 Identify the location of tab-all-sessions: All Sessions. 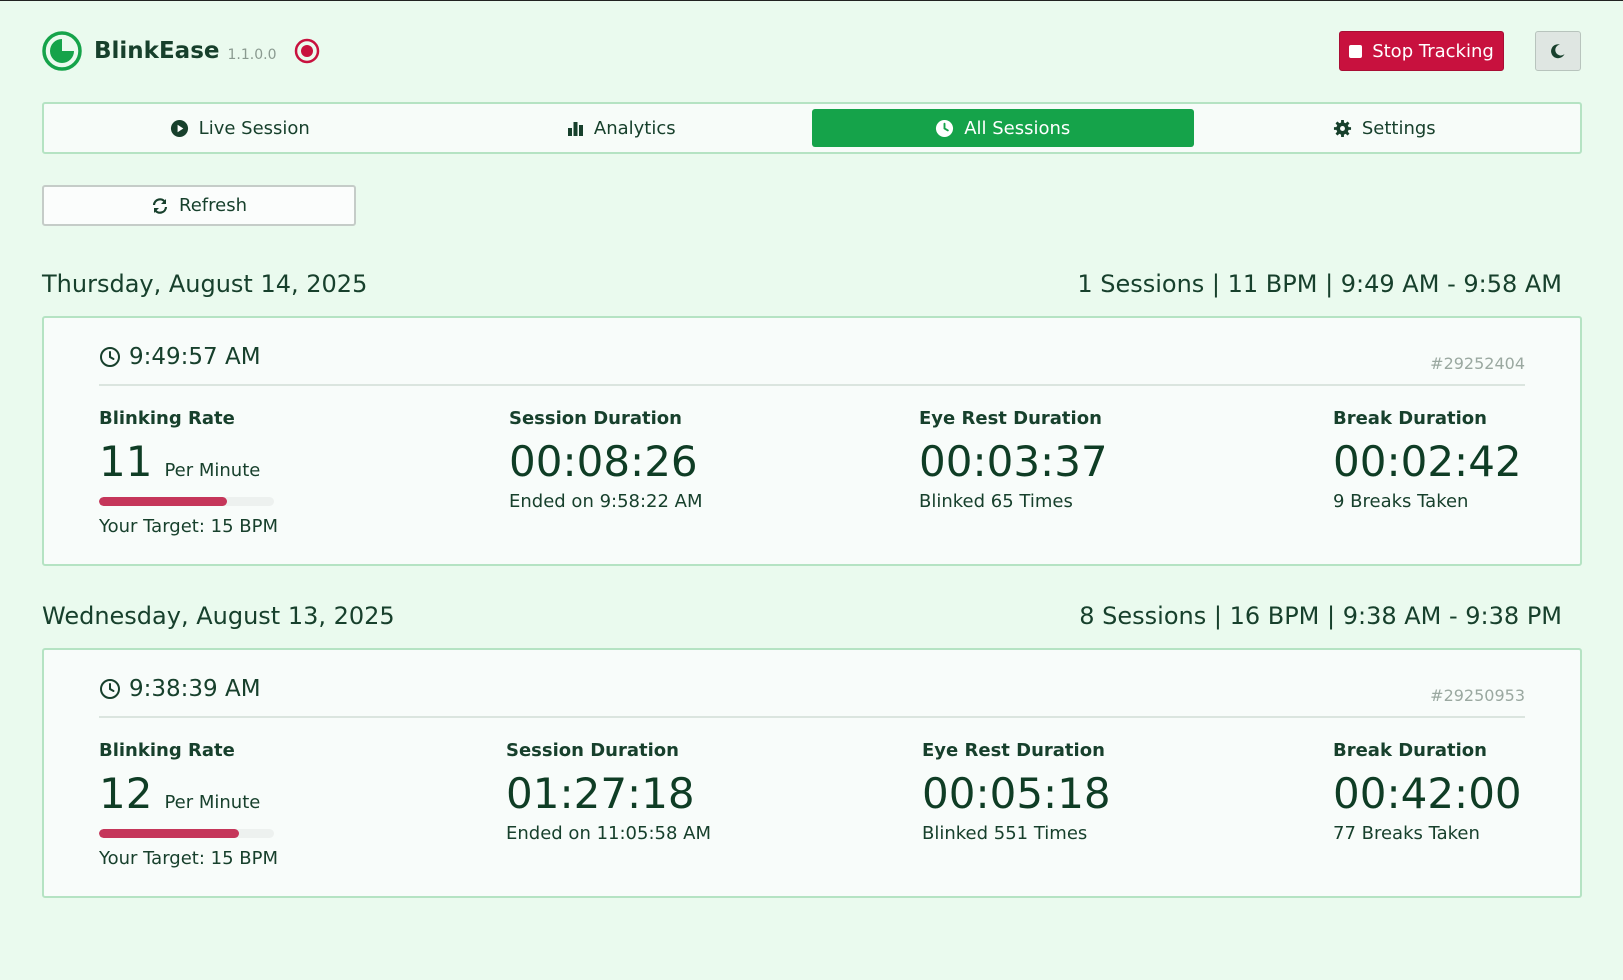
(1003, 128).